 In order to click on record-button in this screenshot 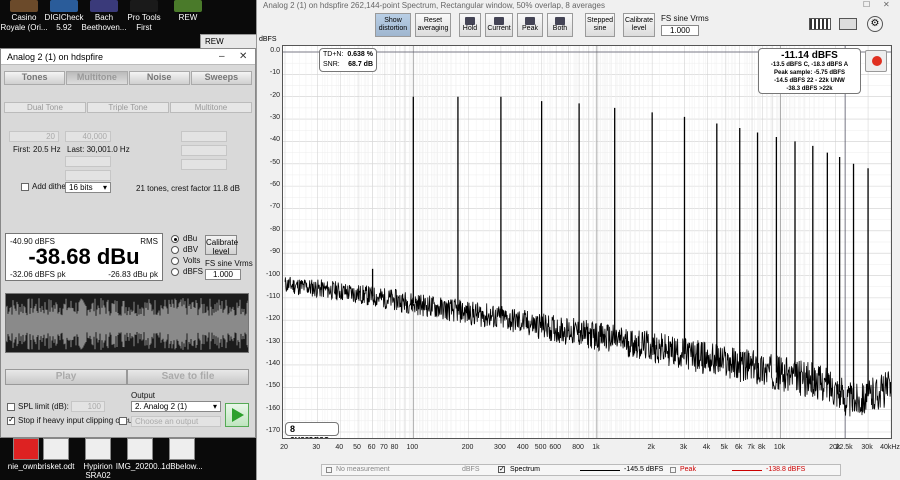, I will do `click(876, 61)`.